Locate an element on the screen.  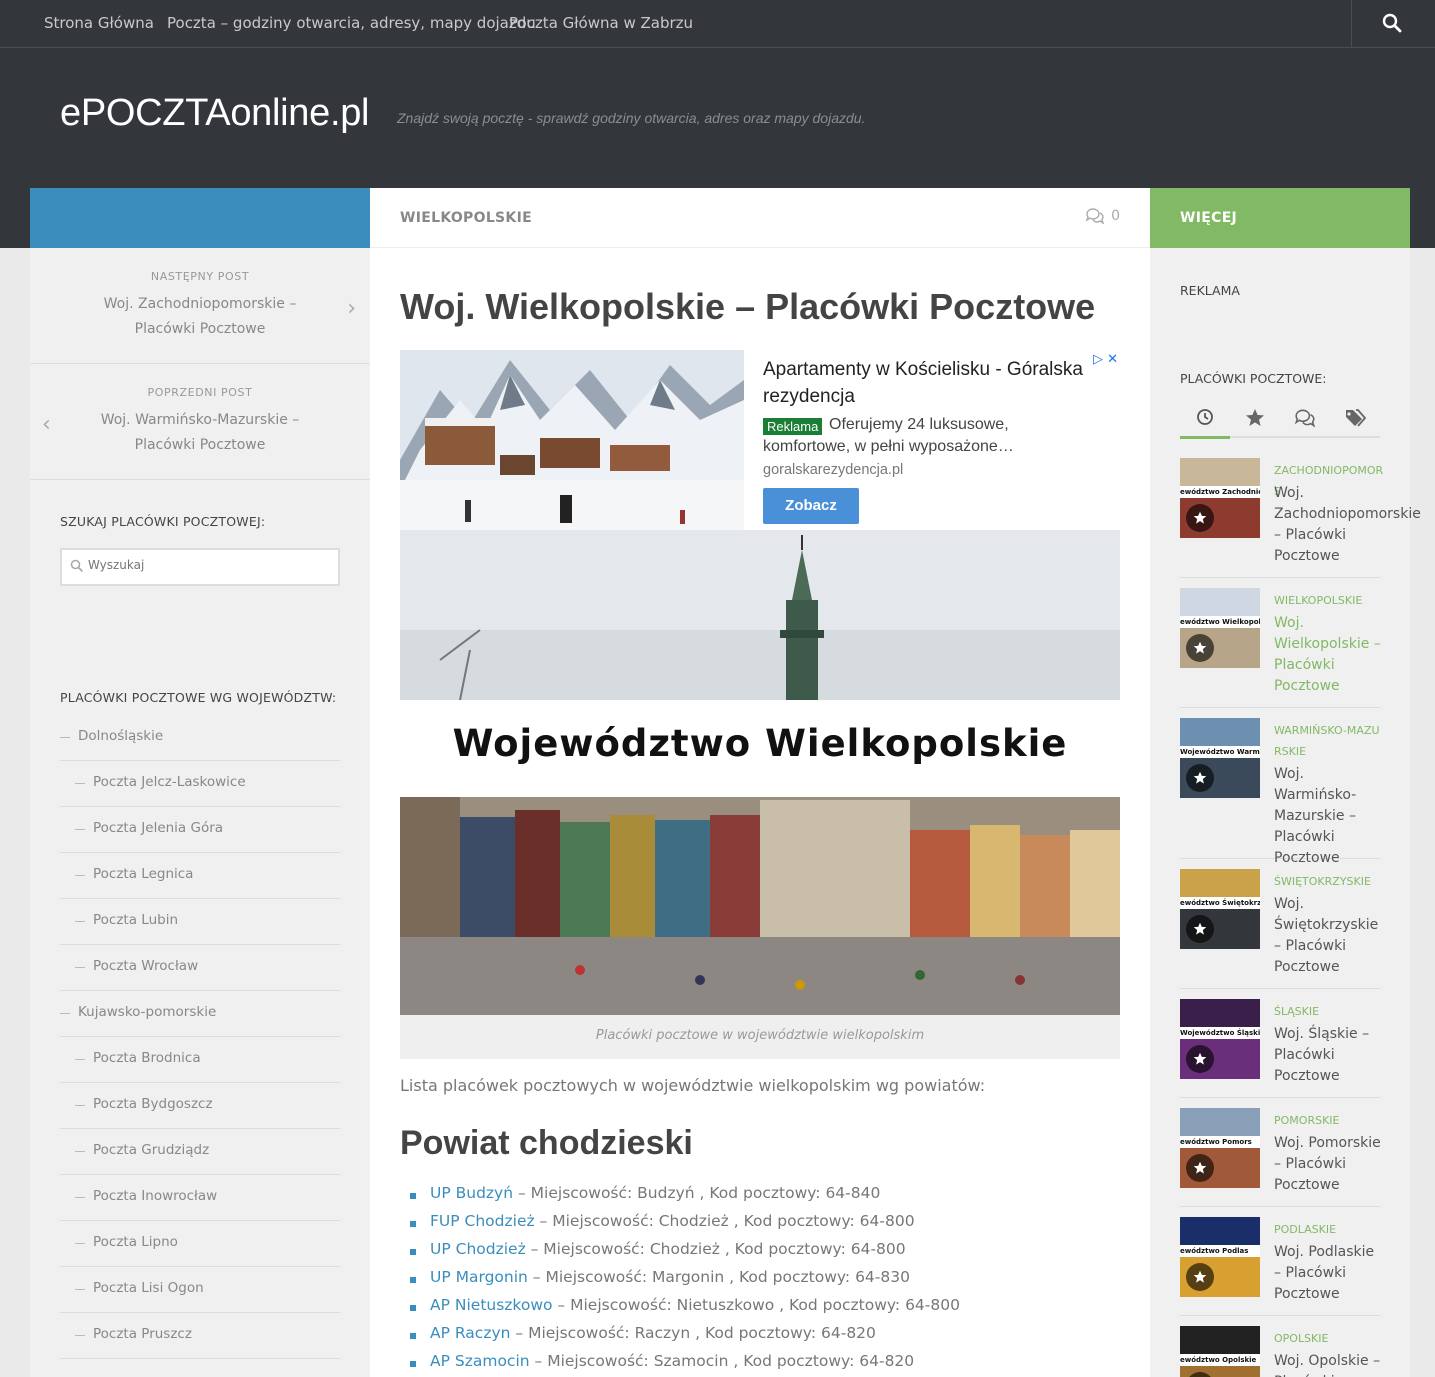
subcategory-item: Poczta Lubin is located at coordinates (200, 922).